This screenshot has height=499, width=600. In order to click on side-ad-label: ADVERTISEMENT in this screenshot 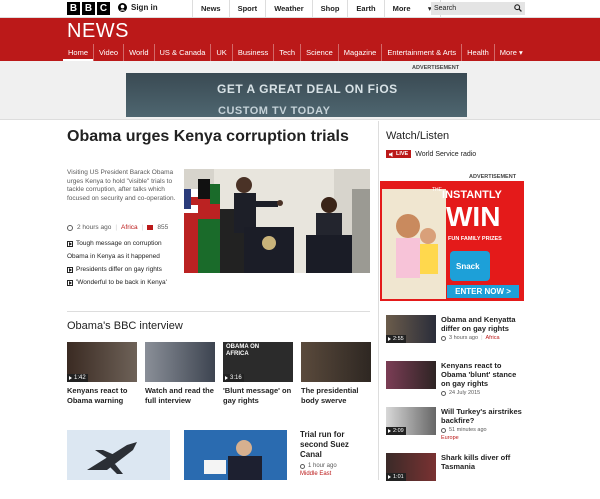, I will do `click(493, 177)`.